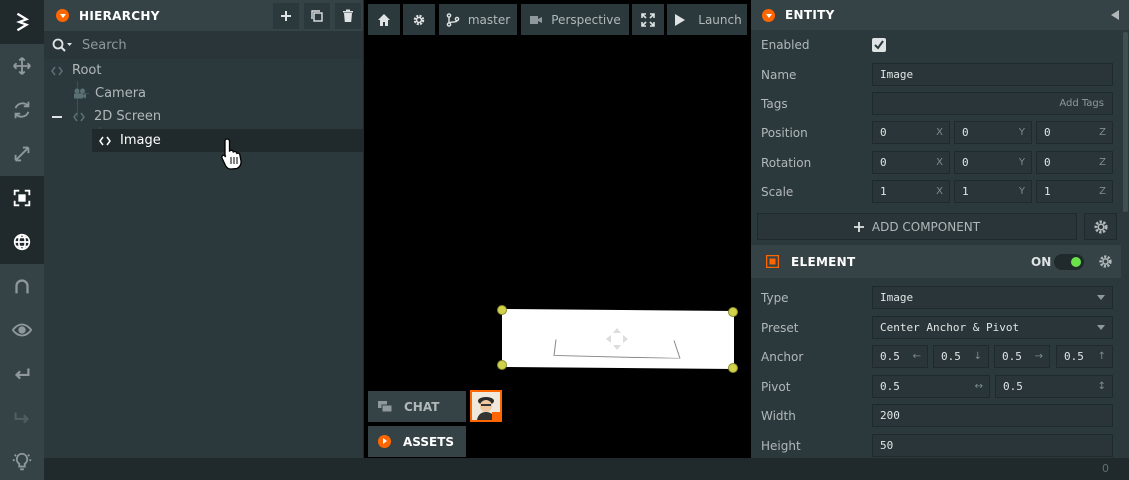  What do you see at coordinates (22, 418) in the screenshot?
I see `redo-icon` at bounding box center [22, 418].